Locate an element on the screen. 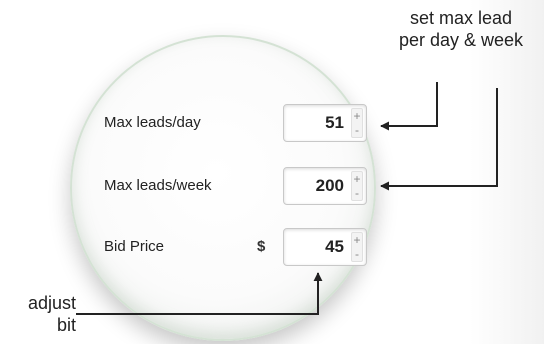 The height and width of the screenshot is (344, 544). arrow-to-day-field is located at coordinates (409, 106).